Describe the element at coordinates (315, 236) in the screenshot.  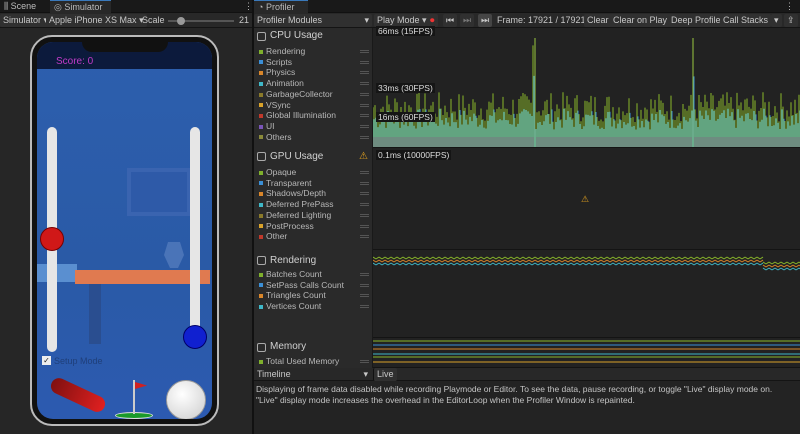
I see `legend-item-other: Other` at that location.